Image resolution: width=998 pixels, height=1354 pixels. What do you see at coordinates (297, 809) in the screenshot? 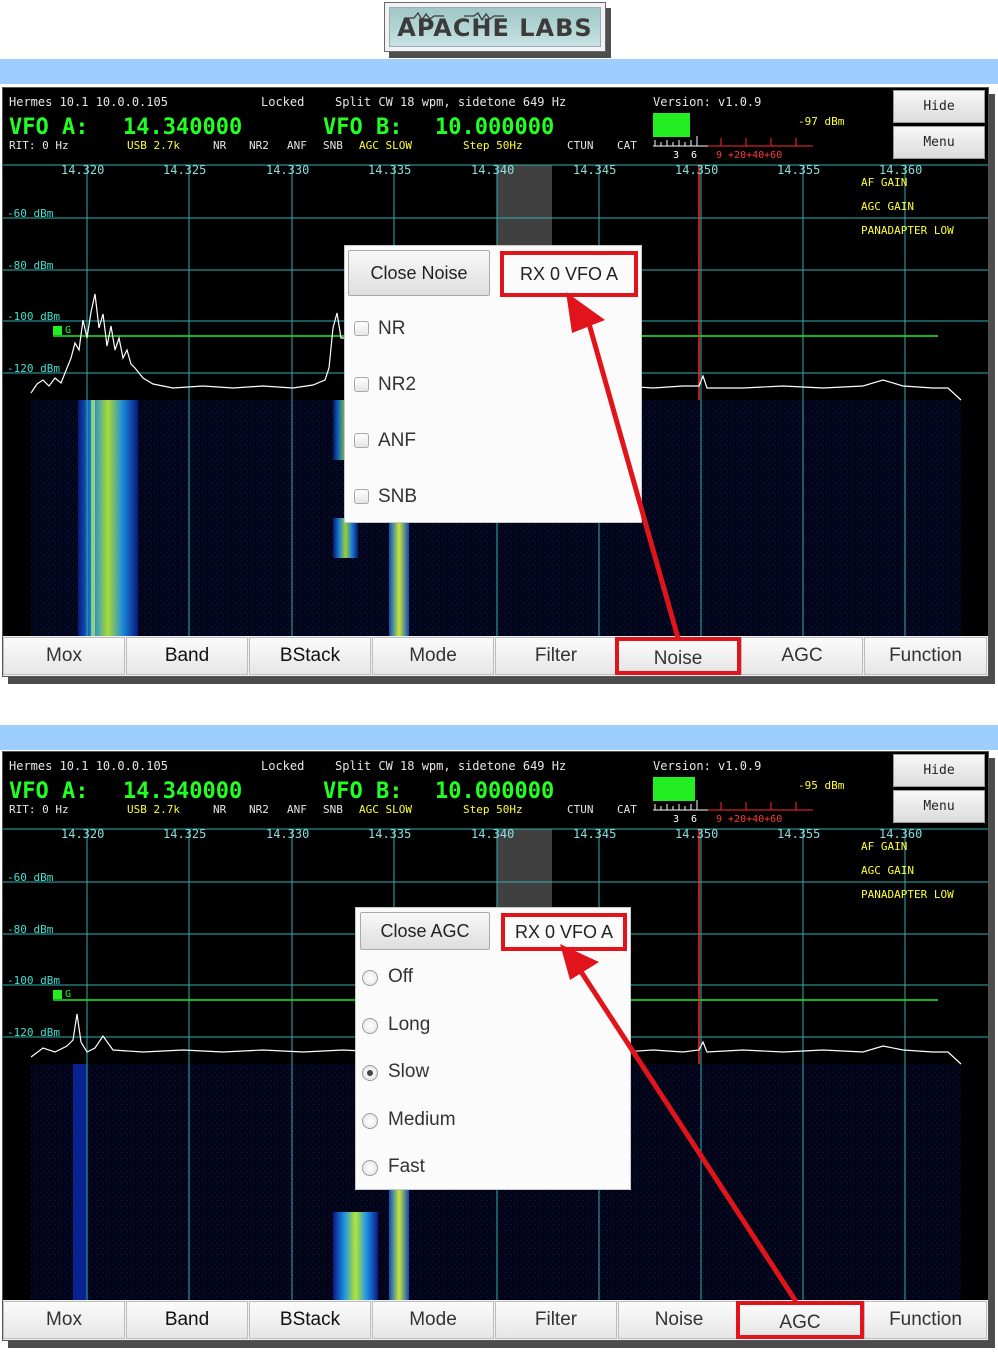
I see `anf-status: ANF` at bounding box center [297, 809].